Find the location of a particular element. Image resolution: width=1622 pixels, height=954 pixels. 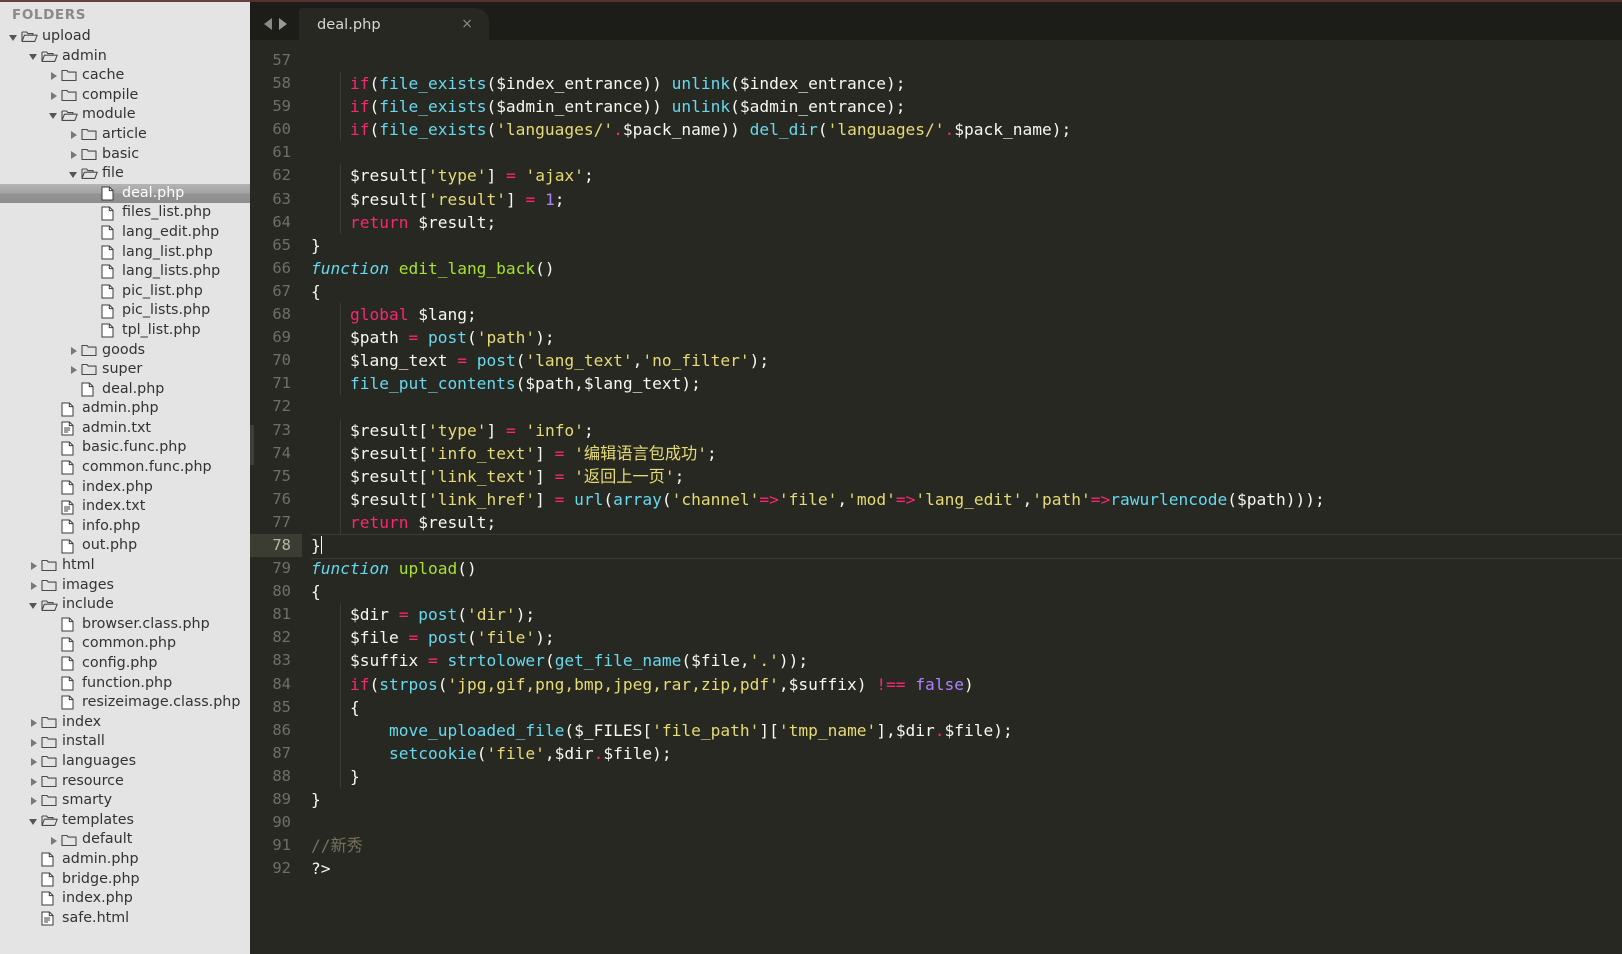

tree-folder-super: super is located at coordinates (125, 370).